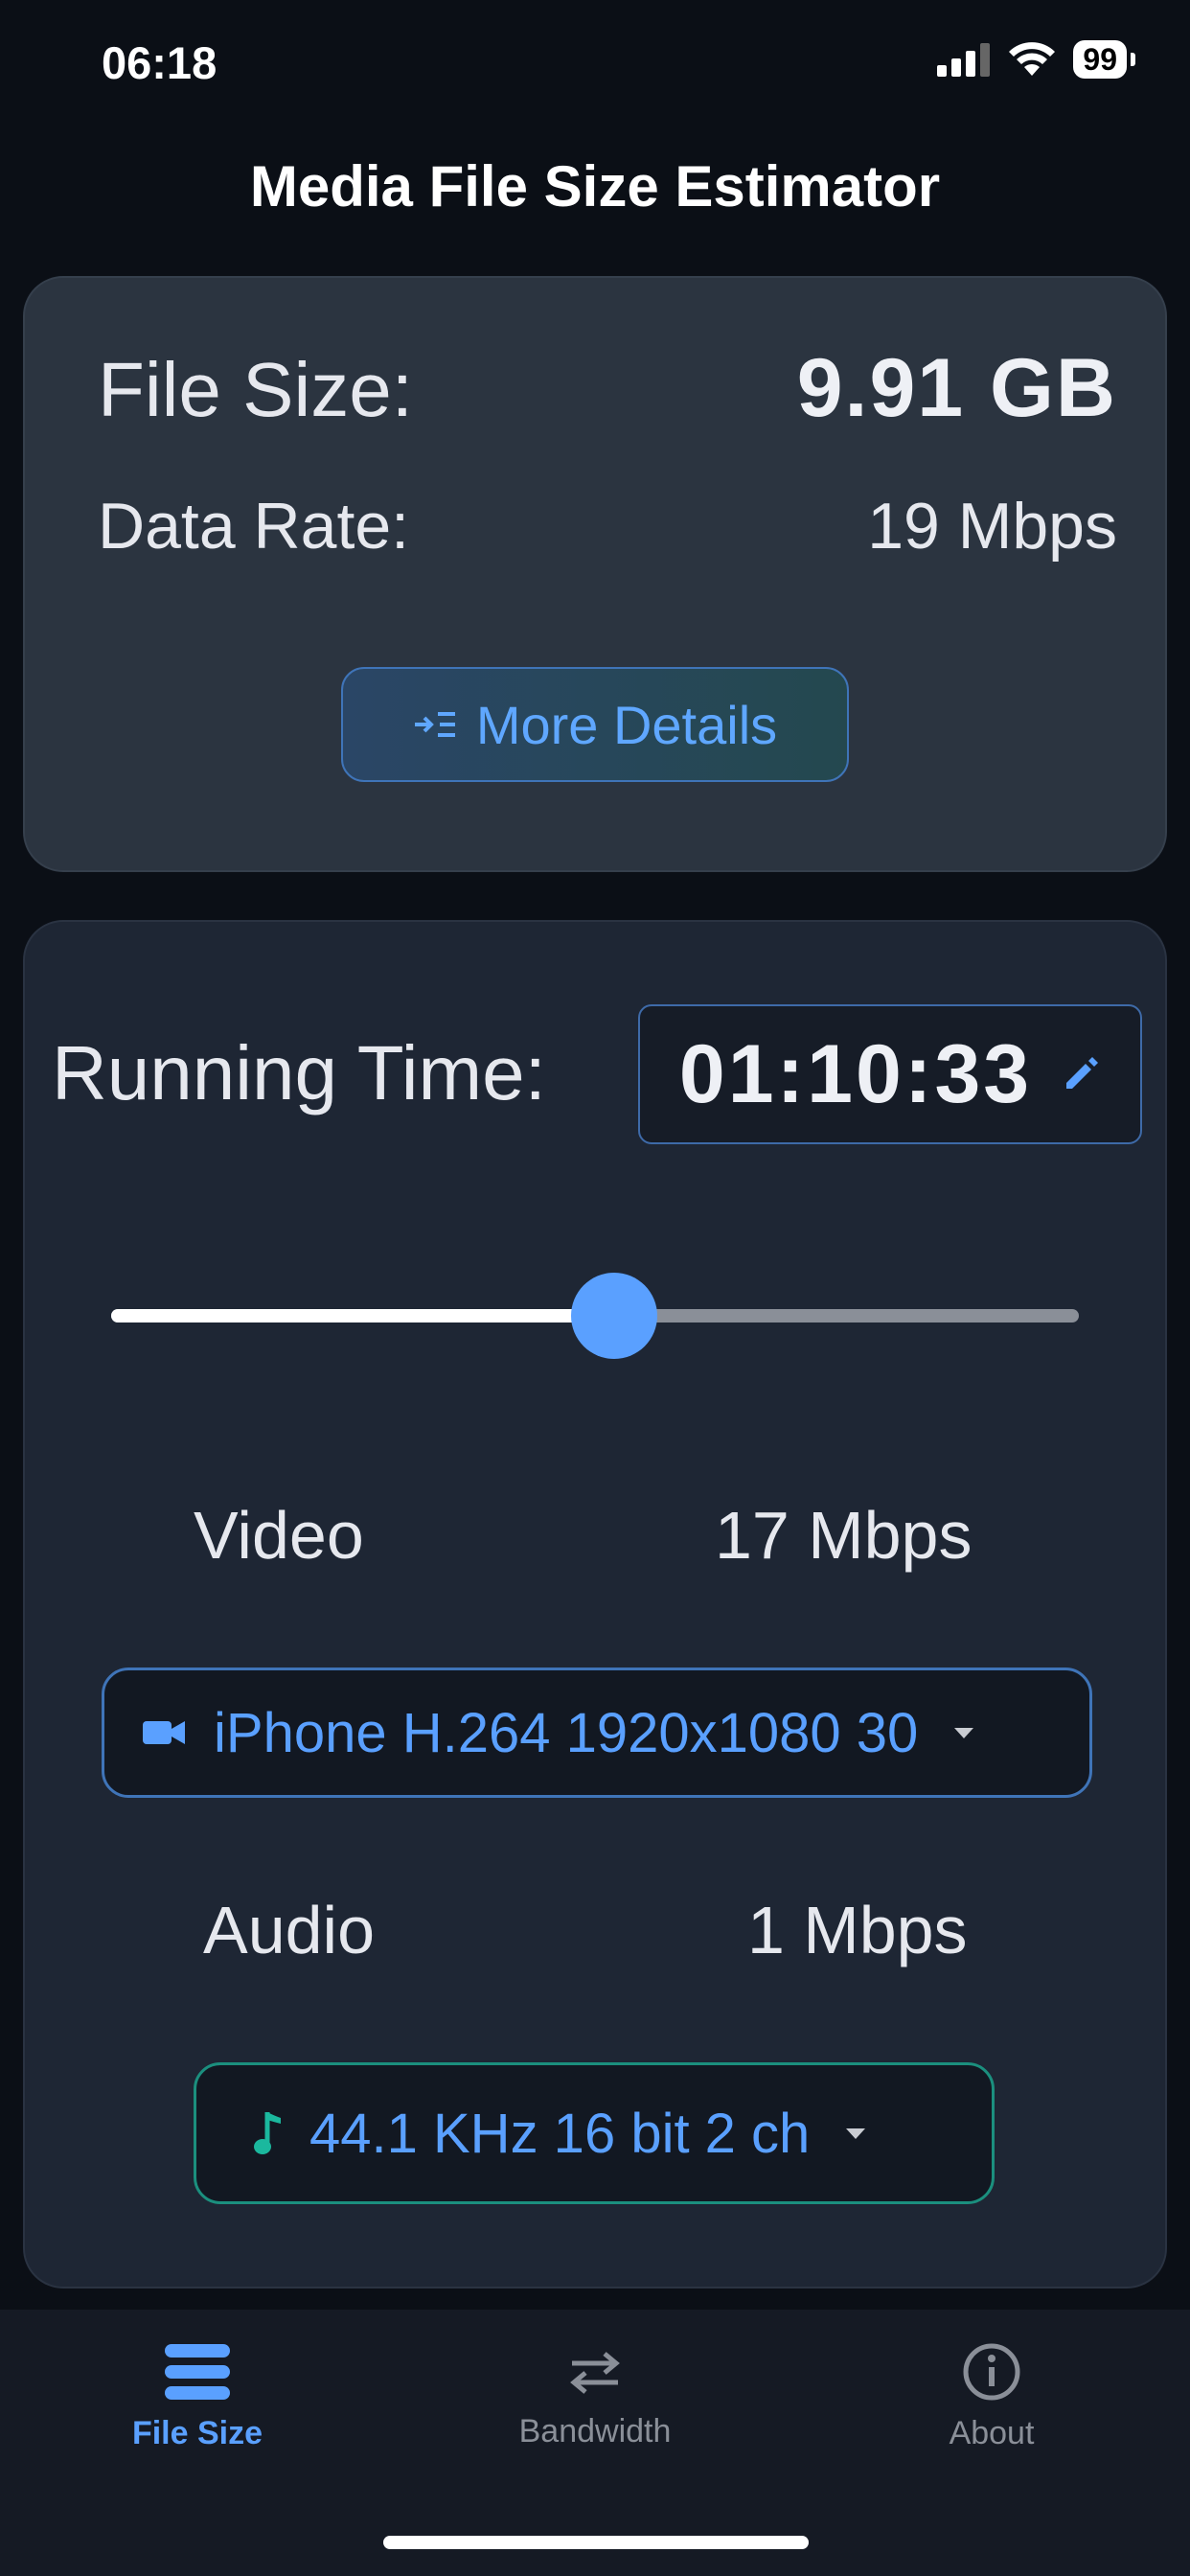 This screenshot has height=2576, width=1190. I want to click on more-details-label: More Details, so click(626, 724).